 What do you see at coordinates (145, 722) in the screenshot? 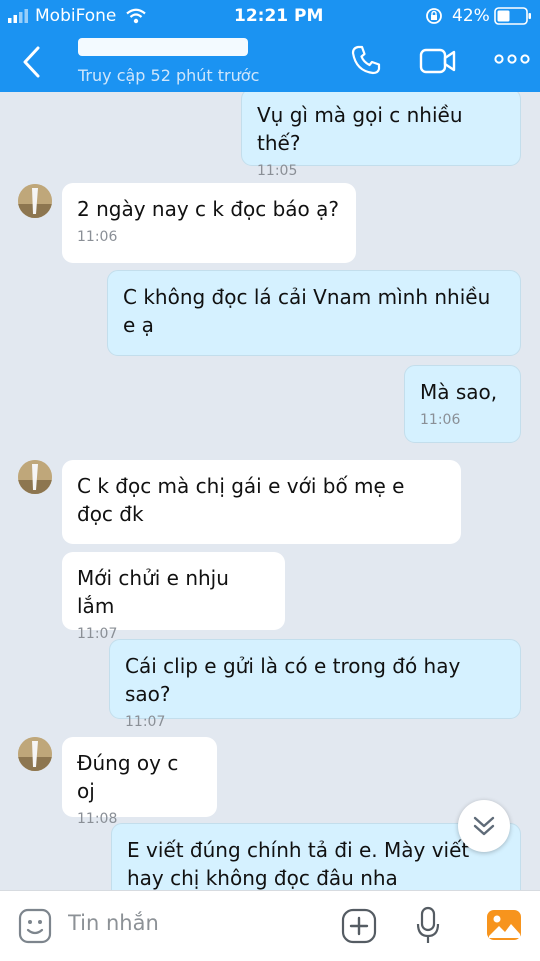
I see `message-time: 11:07` at bounding box center [145, 722].